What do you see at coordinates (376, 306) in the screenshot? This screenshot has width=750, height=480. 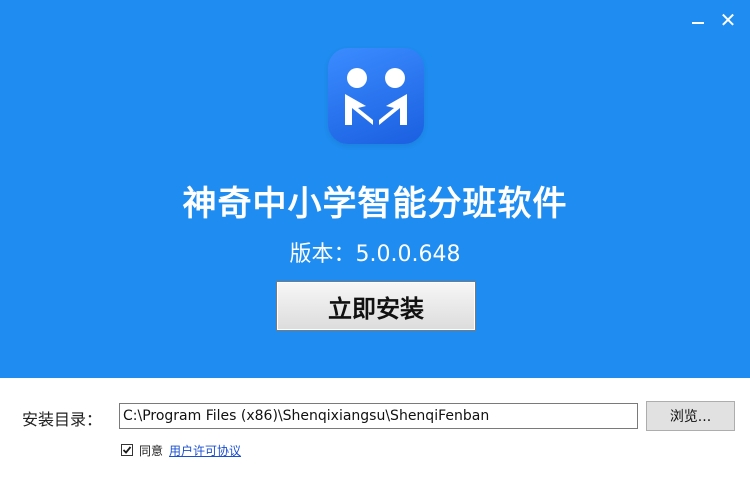 I see `install-now-button: 立即安装` at bounding box center [376, 306].